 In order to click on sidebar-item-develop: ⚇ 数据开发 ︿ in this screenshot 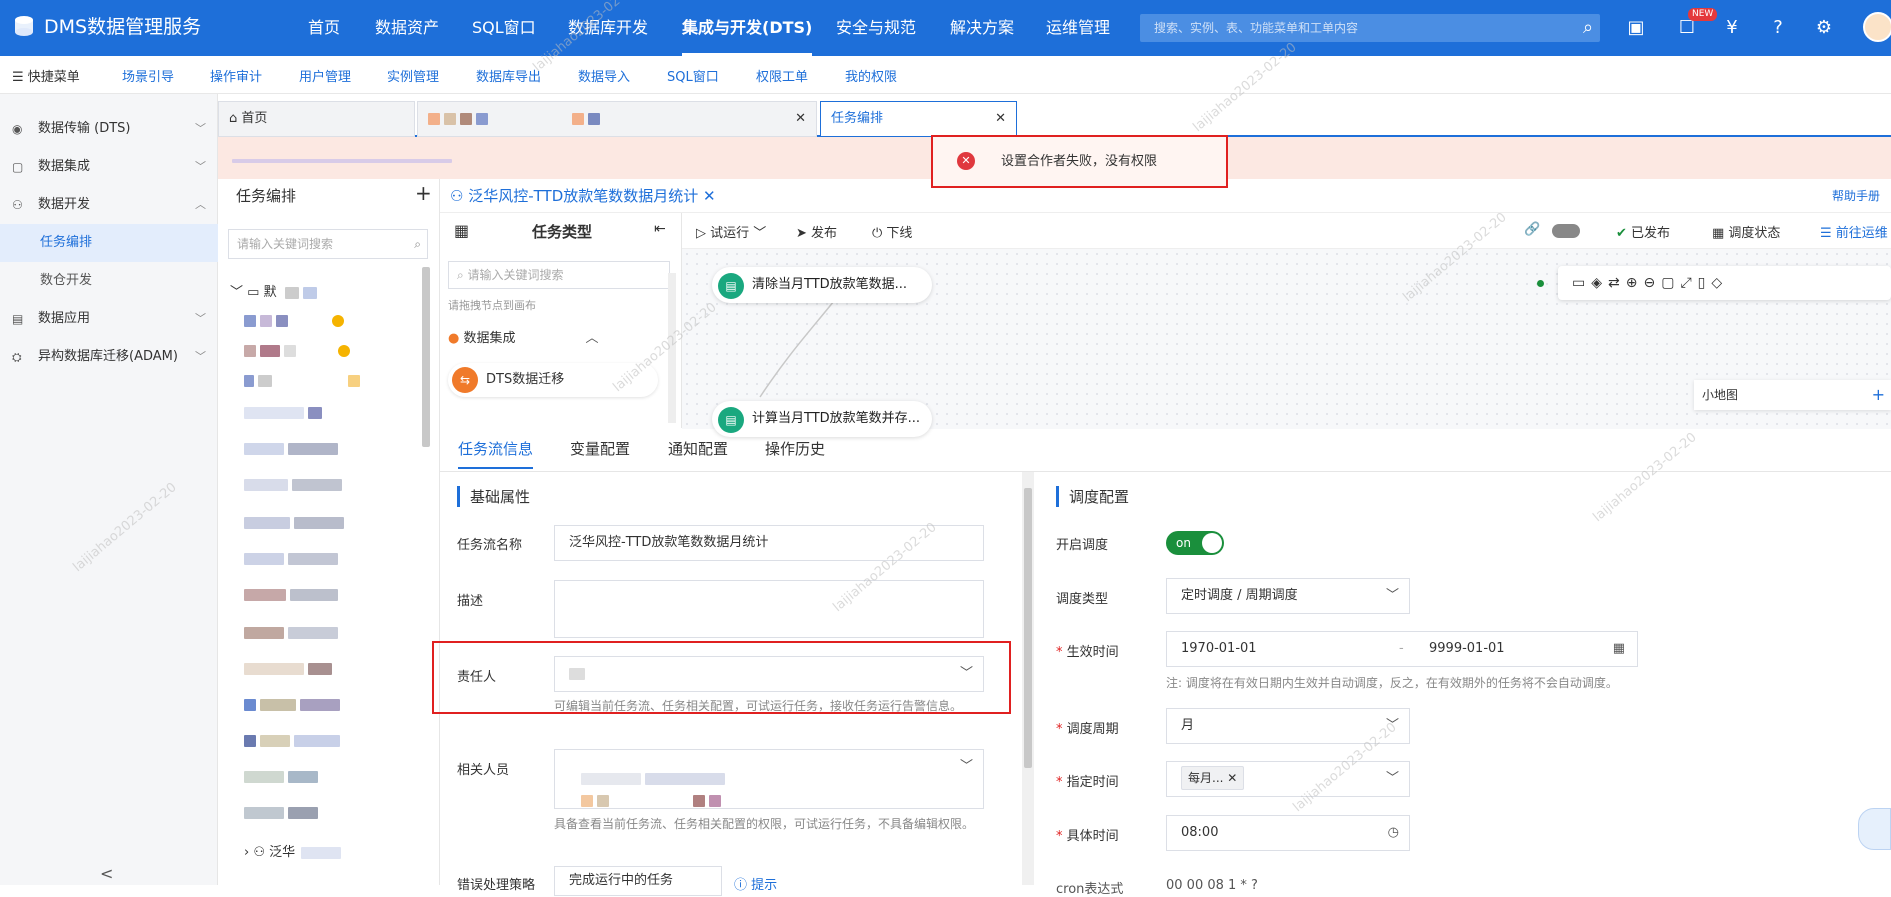, I will do `click(109, 205)`.